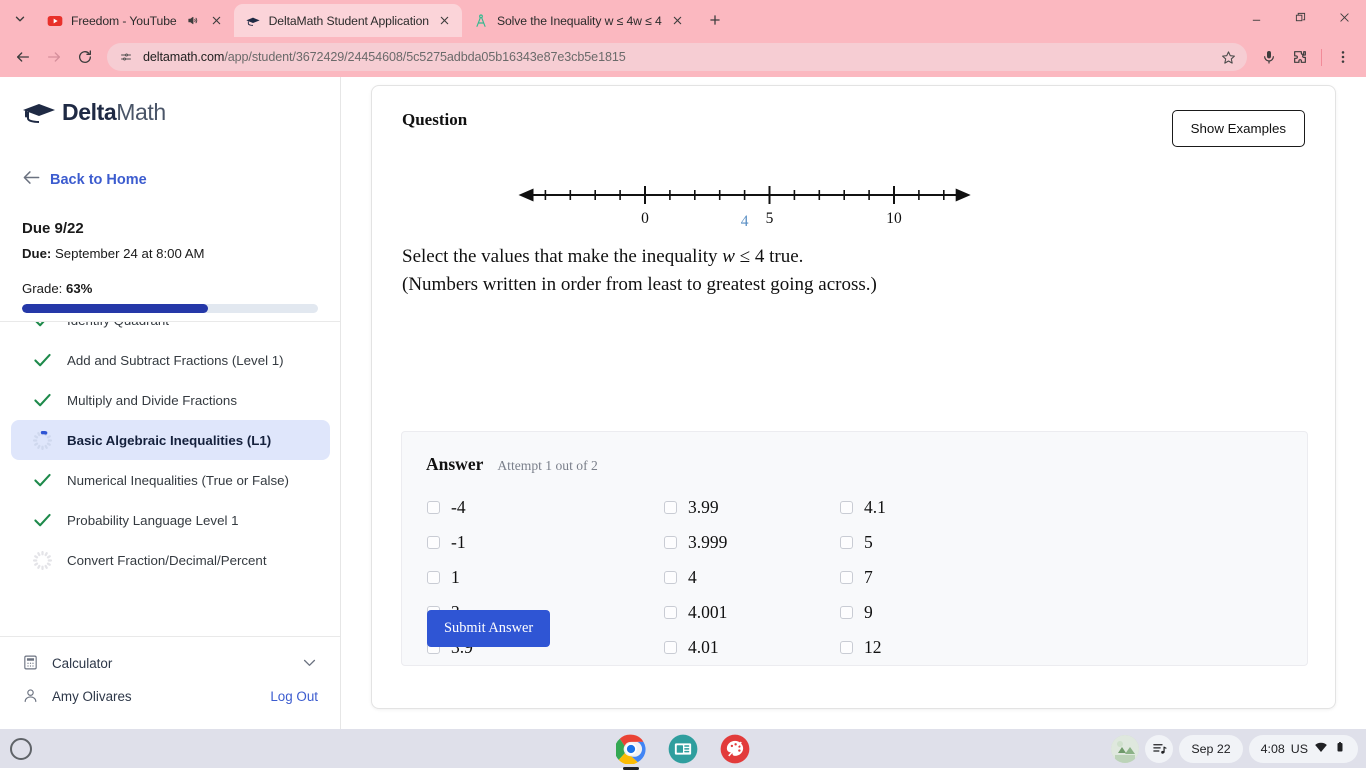 This screenshot has height=770, width=1366. I want to click on sidebar-item-topic: Multiply and Divide Fractions, so click(170, 400).